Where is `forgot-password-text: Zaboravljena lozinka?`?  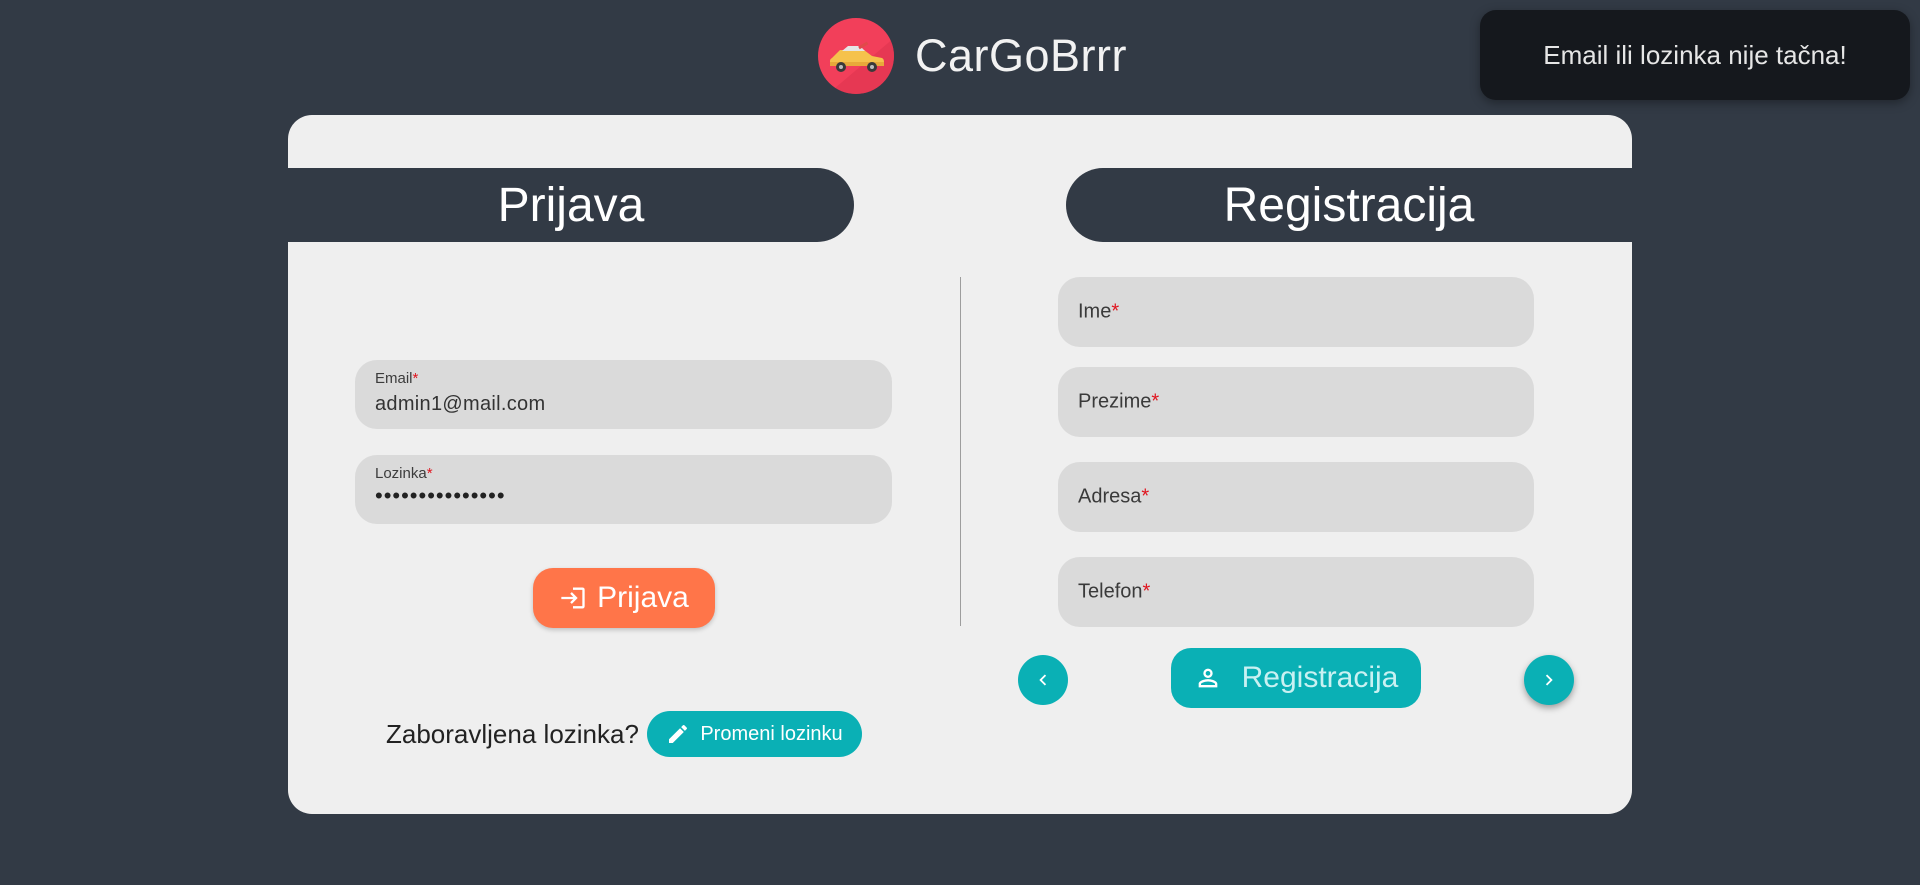
forgot-password-text: Zaboravljena lozinka? is located at coordinates (512, 734).